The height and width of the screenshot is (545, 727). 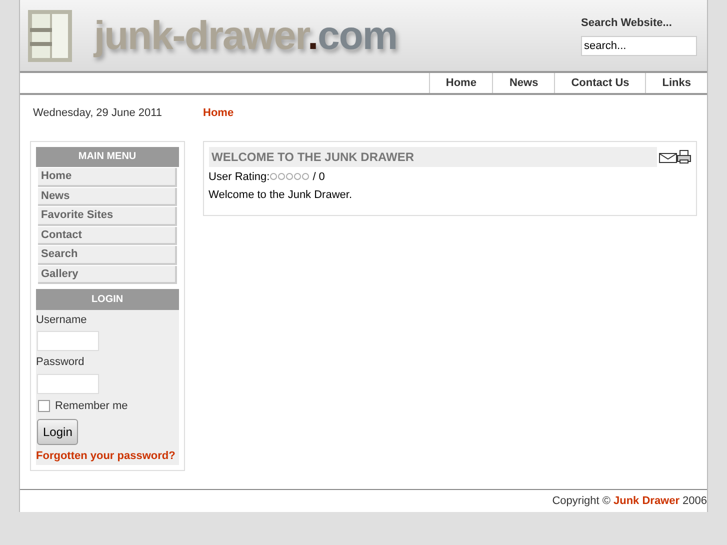 I want to click on forgot-password-link: Forgotten your password?, so click(x=106, y=456).